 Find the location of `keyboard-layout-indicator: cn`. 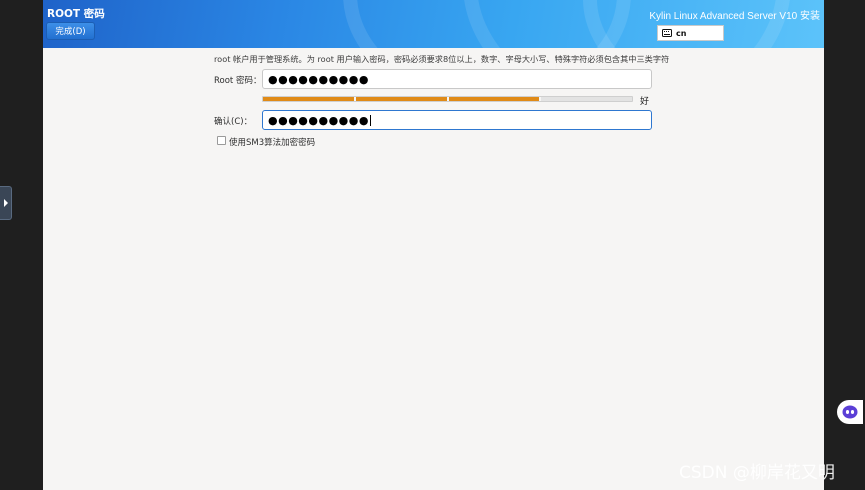

keyboard-layout-indicator: cn is located at coordinates (690, 33).